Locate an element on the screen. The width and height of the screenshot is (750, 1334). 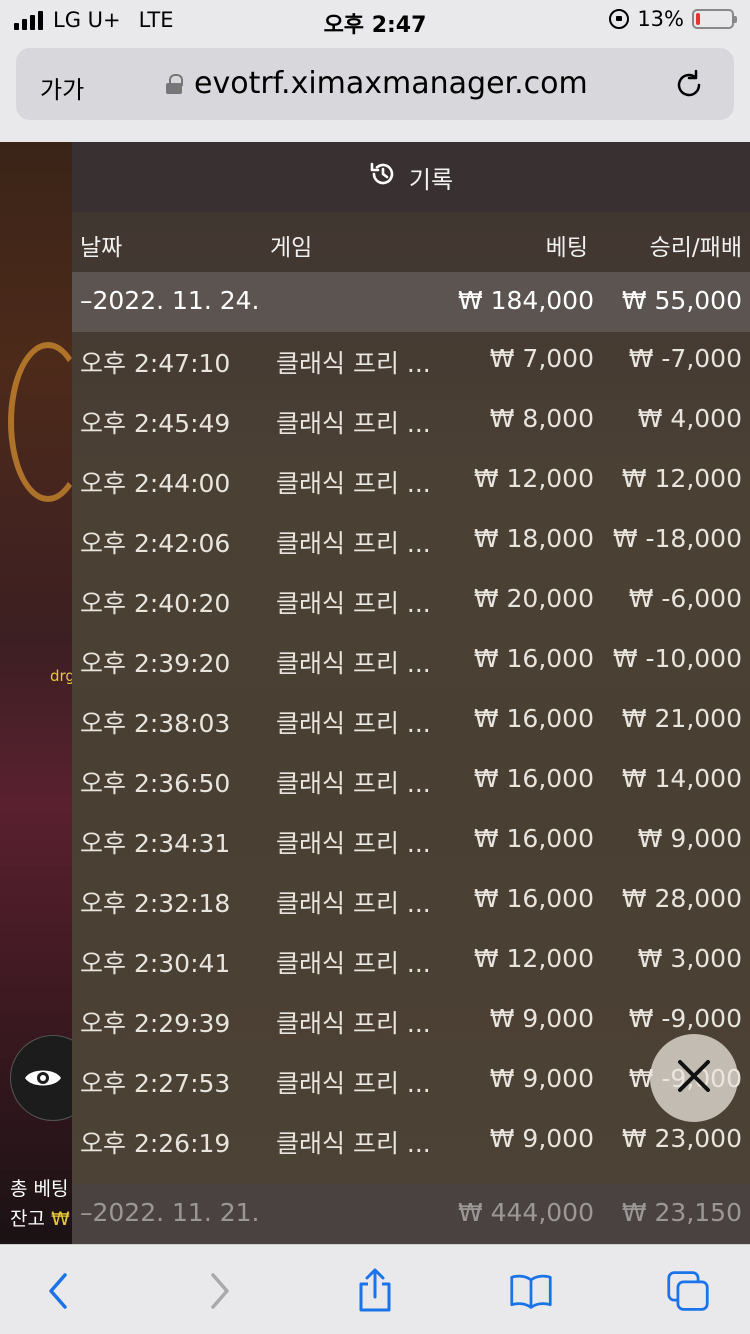
padlock-icon is located at coordinates (174, 83).